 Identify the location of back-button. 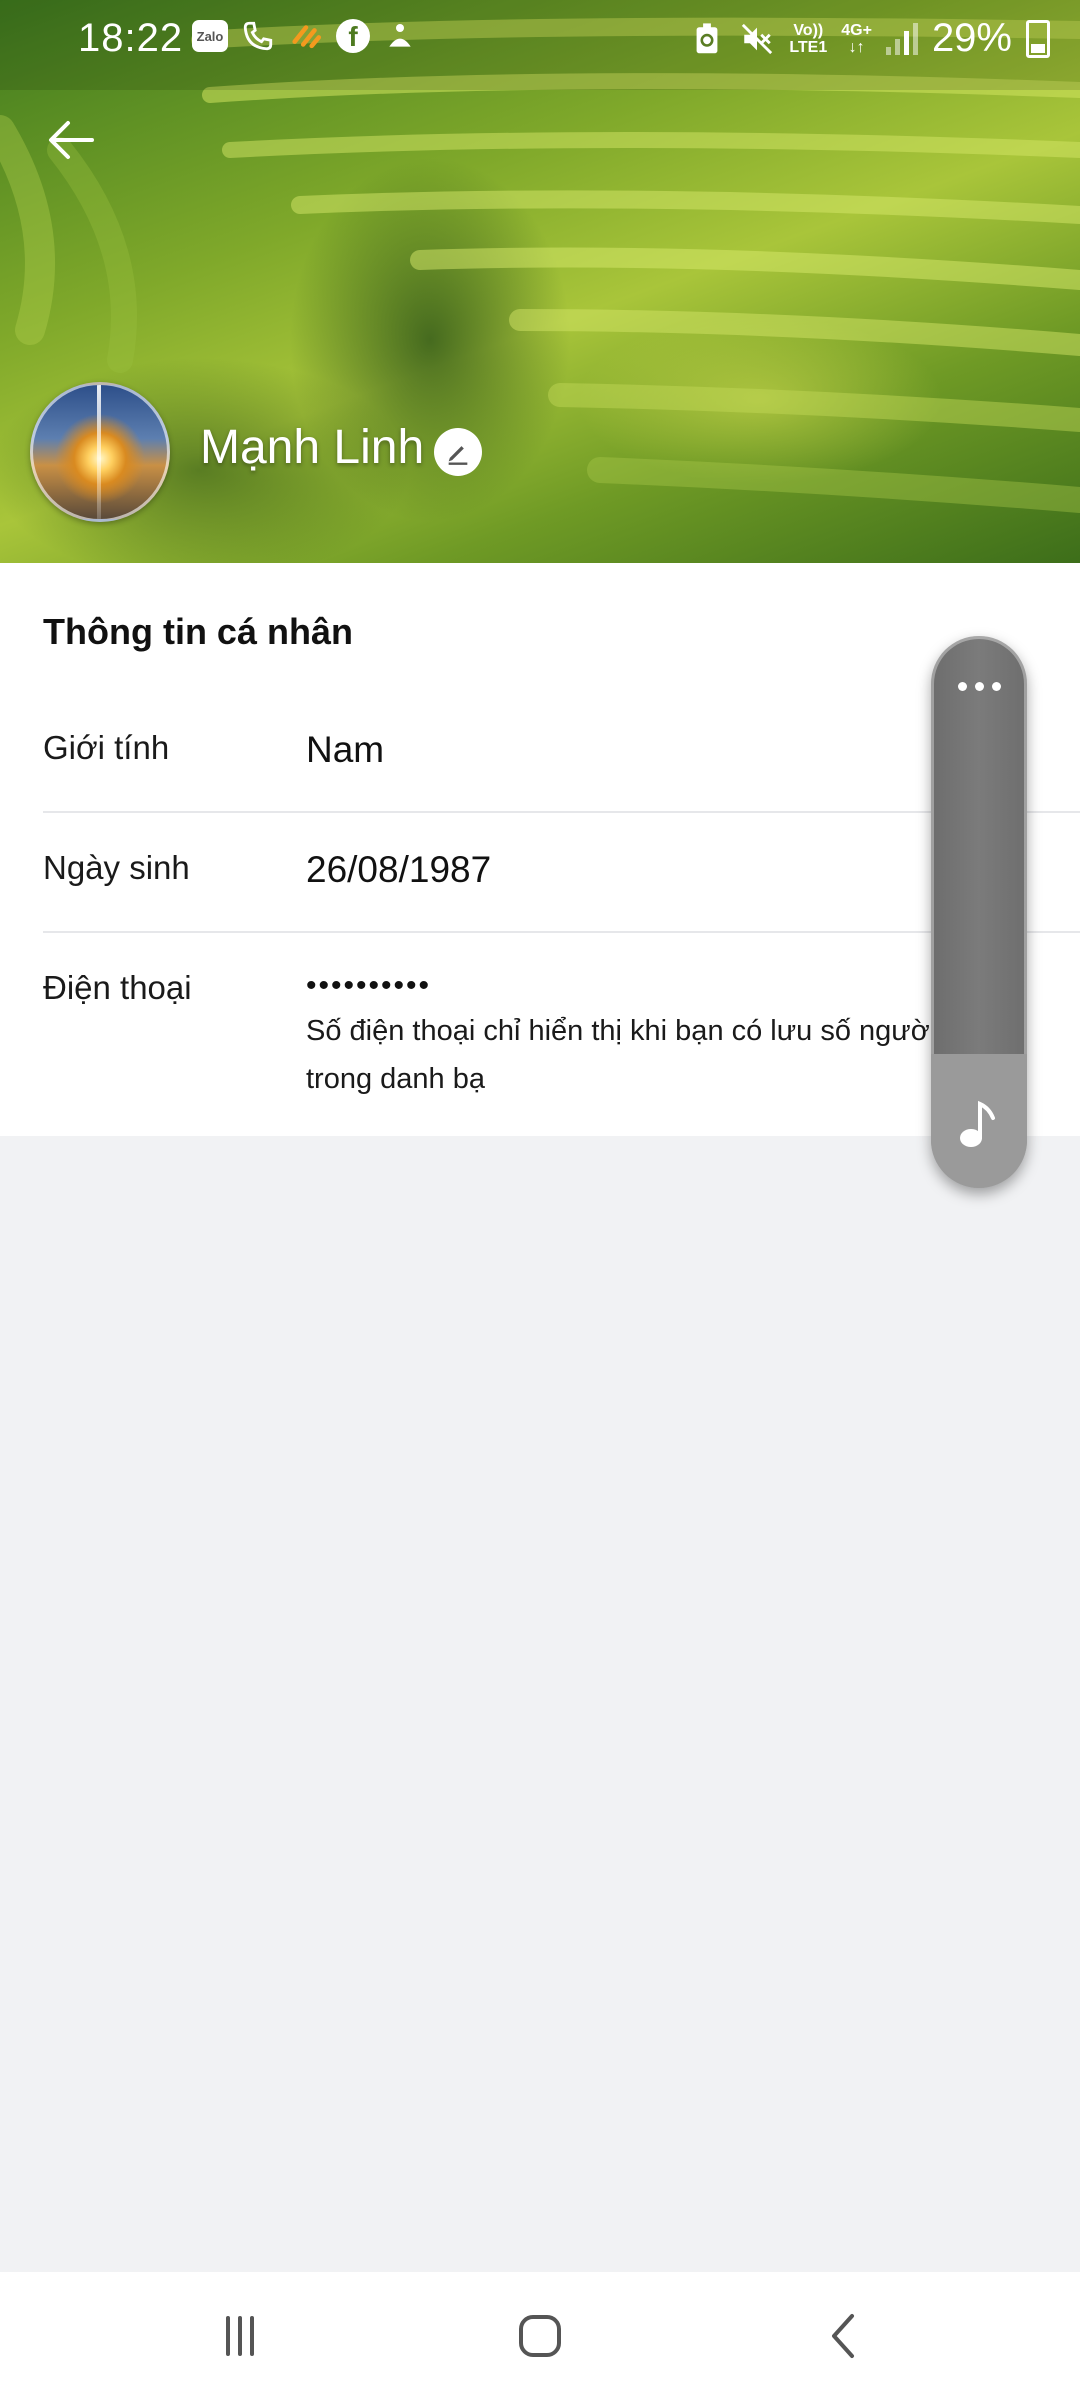
(72, 140).